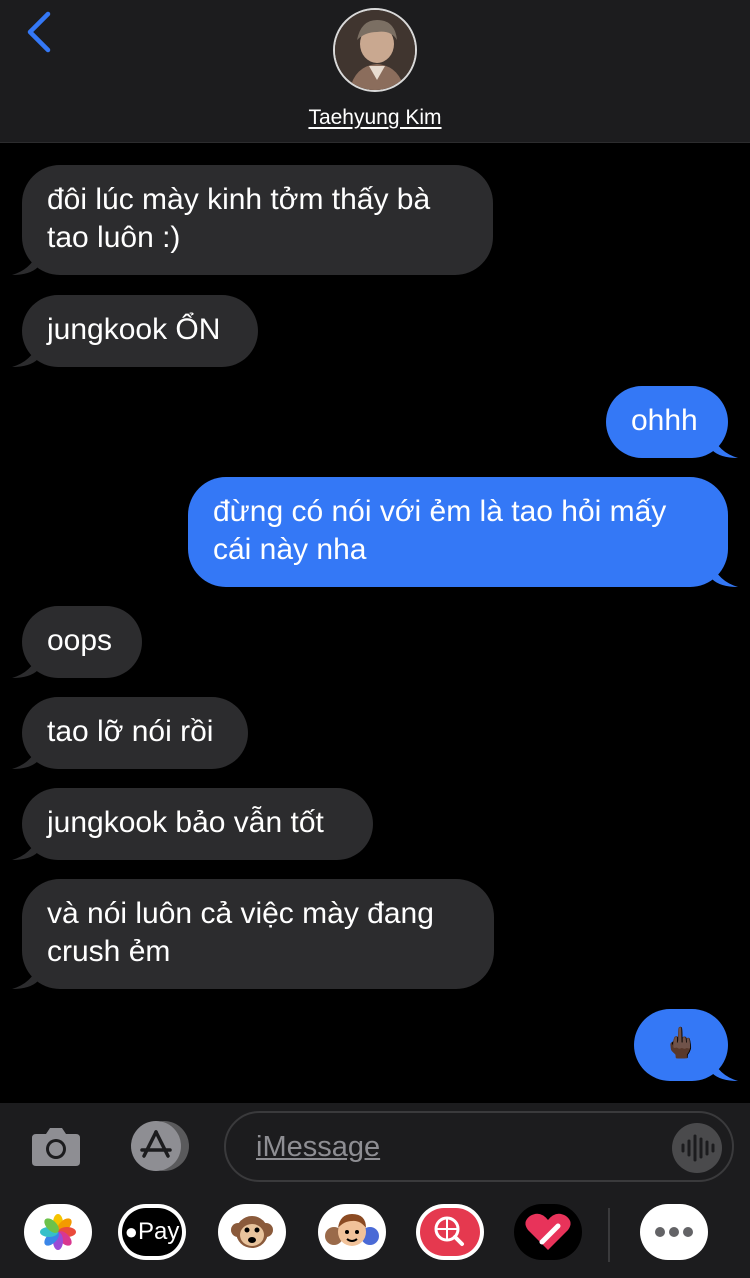  I want to click on digital-touch-button, so click(548, 1232).